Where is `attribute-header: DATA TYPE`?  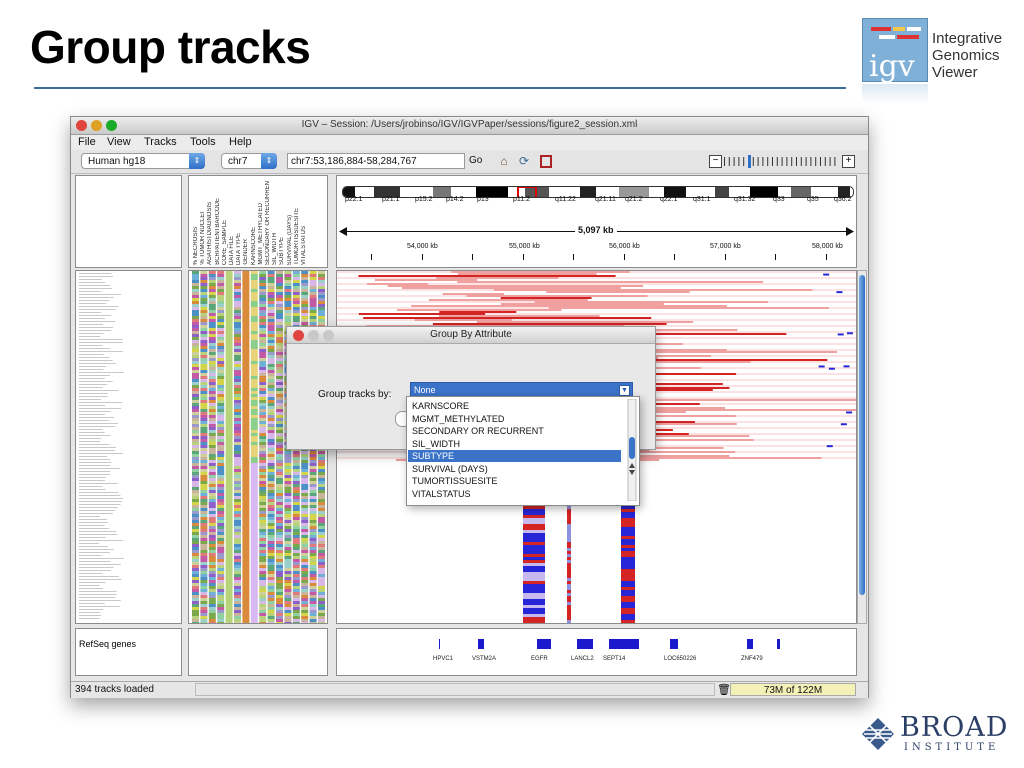
attribute-header: DATA TYPE is located at coordinates (239, 249).